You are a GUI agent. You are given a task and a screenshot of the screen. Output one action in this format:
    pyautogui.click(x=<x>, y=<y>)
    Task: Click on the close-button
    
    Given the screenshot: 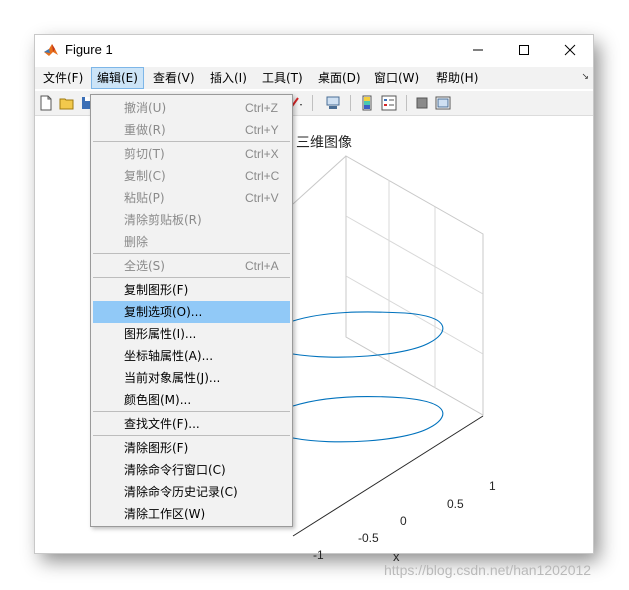 What is the action you would take?
    pyautogui.click(x=570, y=50)
    